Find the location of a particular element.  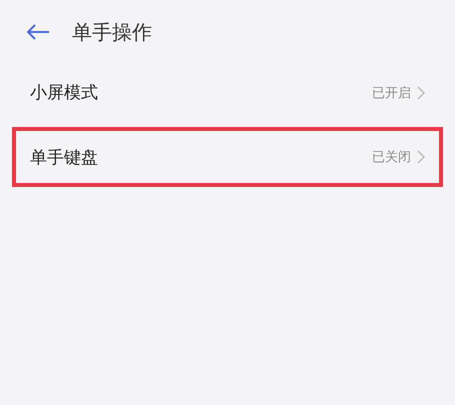

setting-label: 单手键盘 is located at coordinates (64, 157).